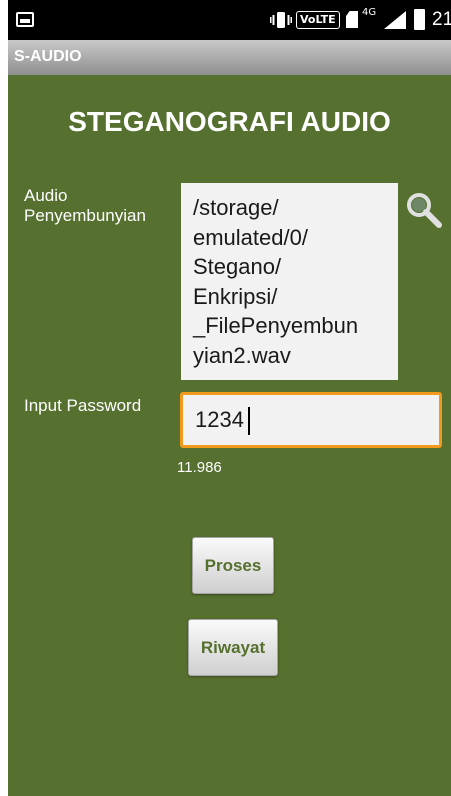 The width and height of the screenshot is (451, 796). Describe the element at coordinates (242, 355) in the screenshot. I see `file-path-line: yian2.wav` at that location.